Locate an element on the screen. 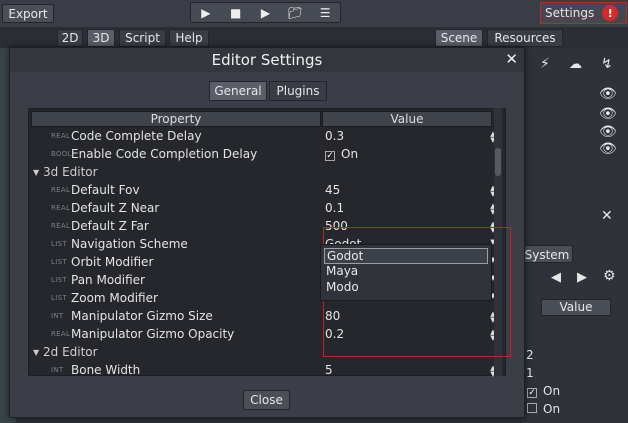 The width and height of the screenshot is (628, 423). type-tag: BOOL is located at coordinates (61, 154).